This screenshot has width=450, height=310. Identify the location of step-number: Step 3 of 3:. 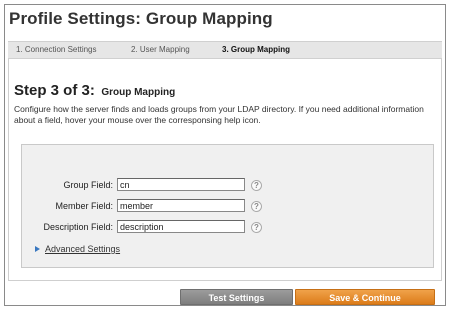
(54, 90).